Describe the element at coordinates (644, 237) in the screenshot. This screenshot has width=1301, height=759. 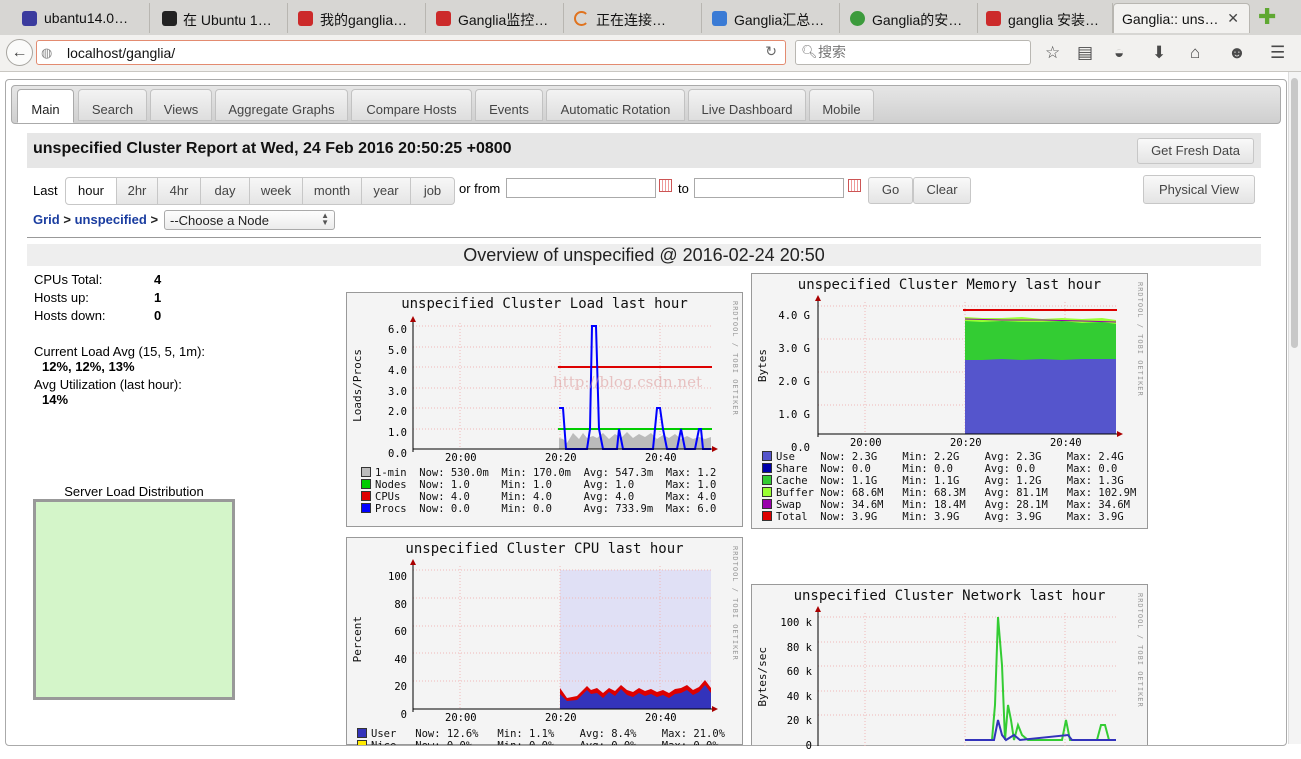
I see `divider` at that location.